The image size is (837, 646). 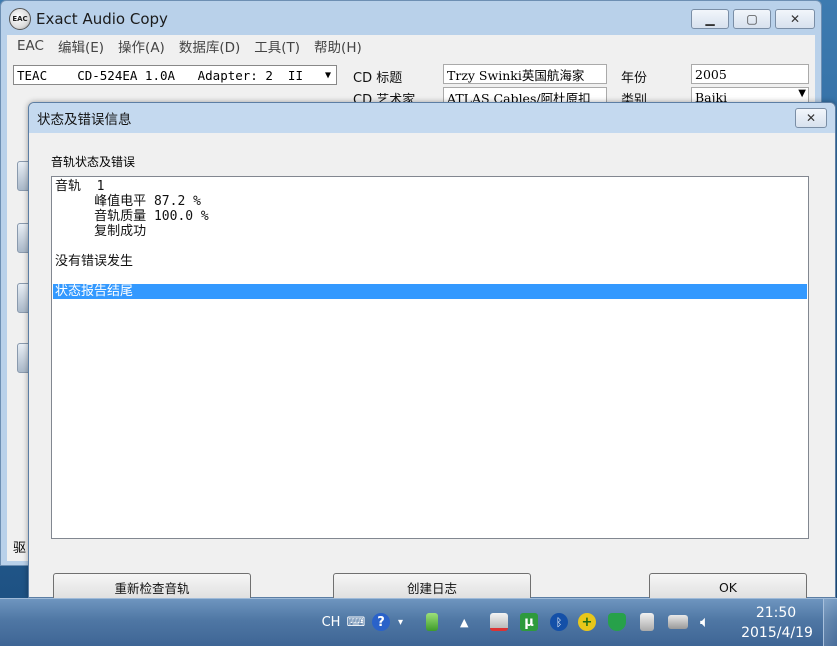 What do you see at coordinates (160, 75) in the screenshot?
I see `drive-select-value: TEAC CD-524EA 1.0A Adapter: 2 II` at bounding box center [160, 75].